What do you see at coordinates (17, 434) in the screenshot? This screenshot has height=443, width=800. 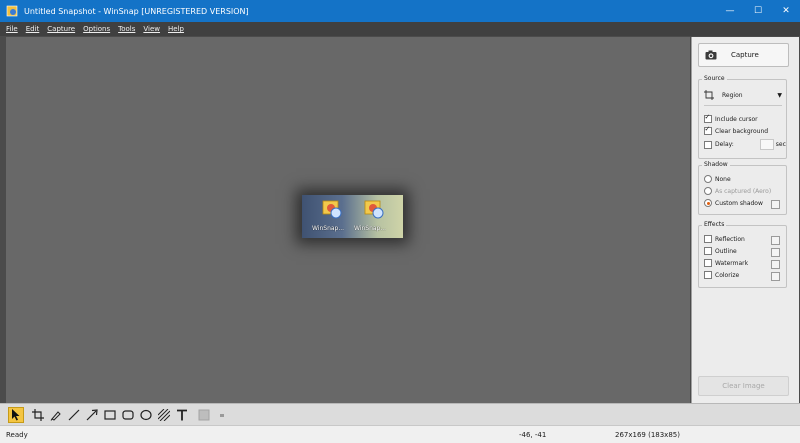 I see `status-text: Ready` at bounding box center [17, 434].